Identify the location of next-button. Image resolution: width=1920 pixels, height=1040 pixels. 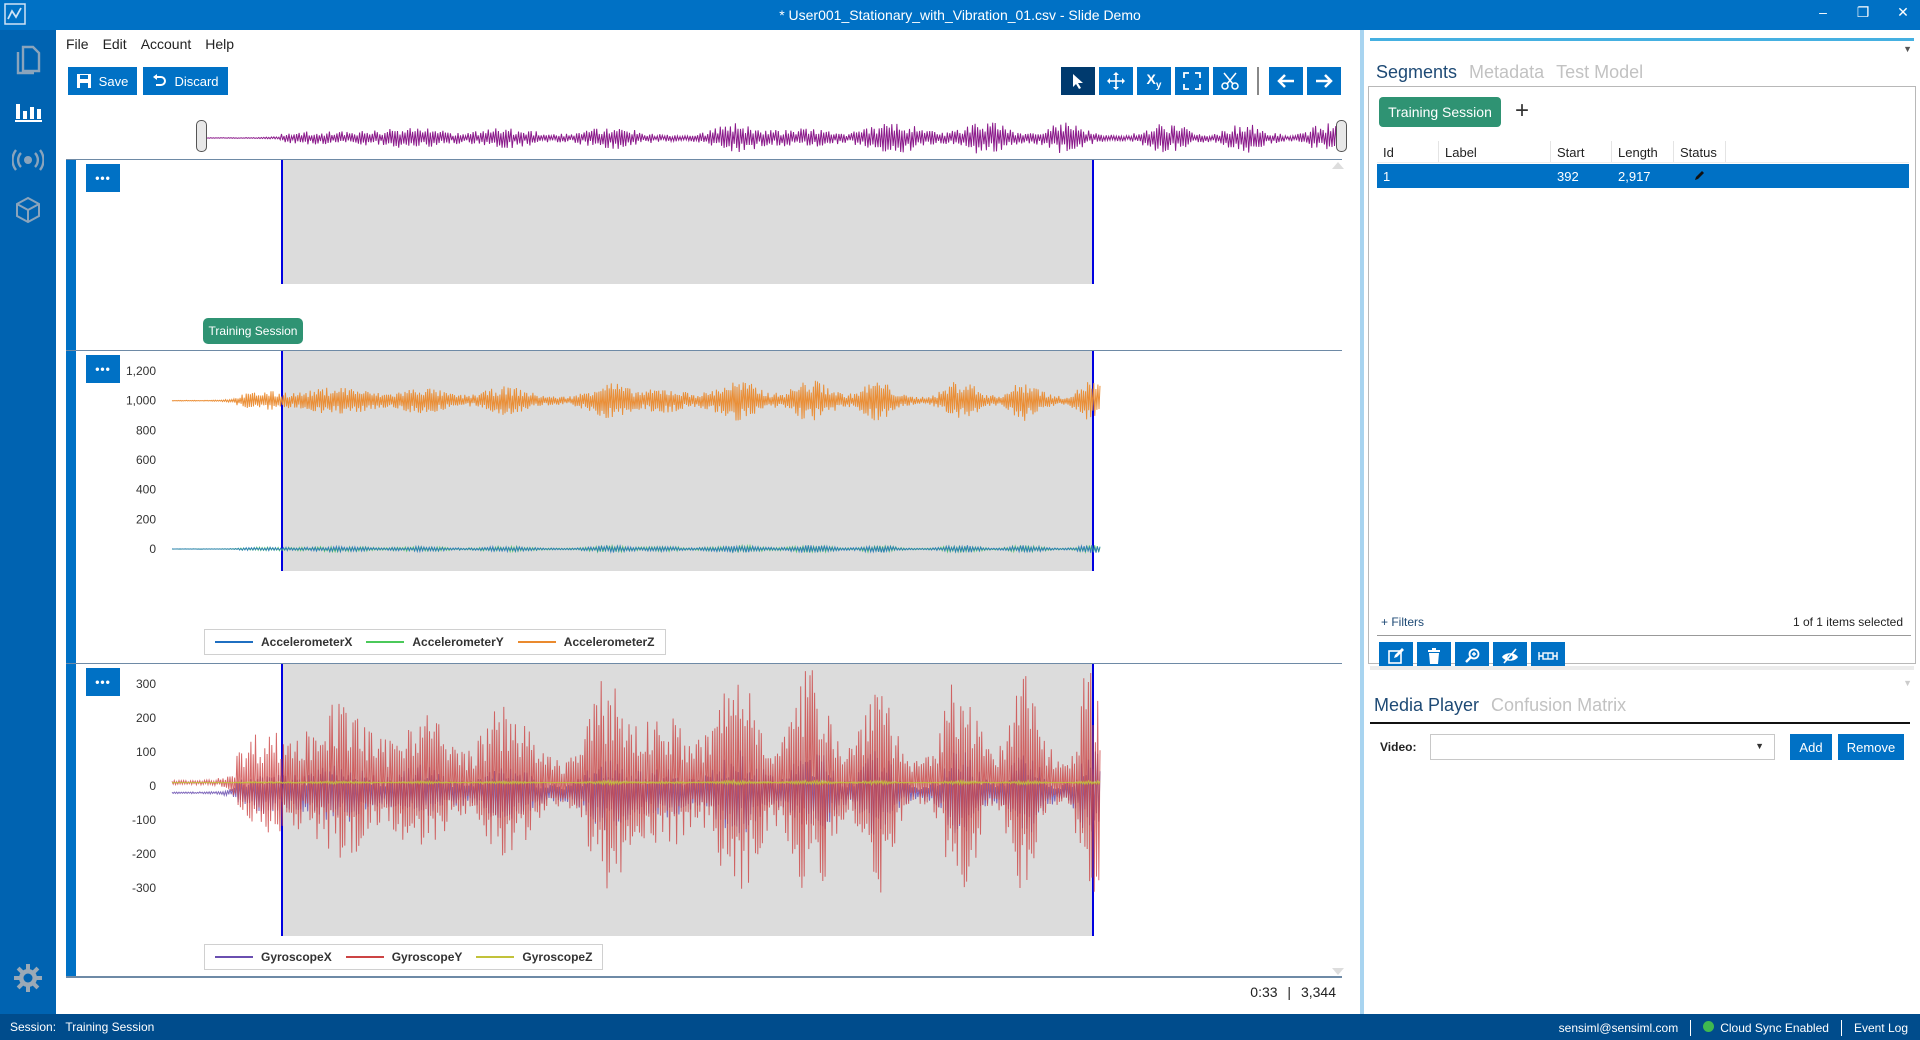
(1324, 81).